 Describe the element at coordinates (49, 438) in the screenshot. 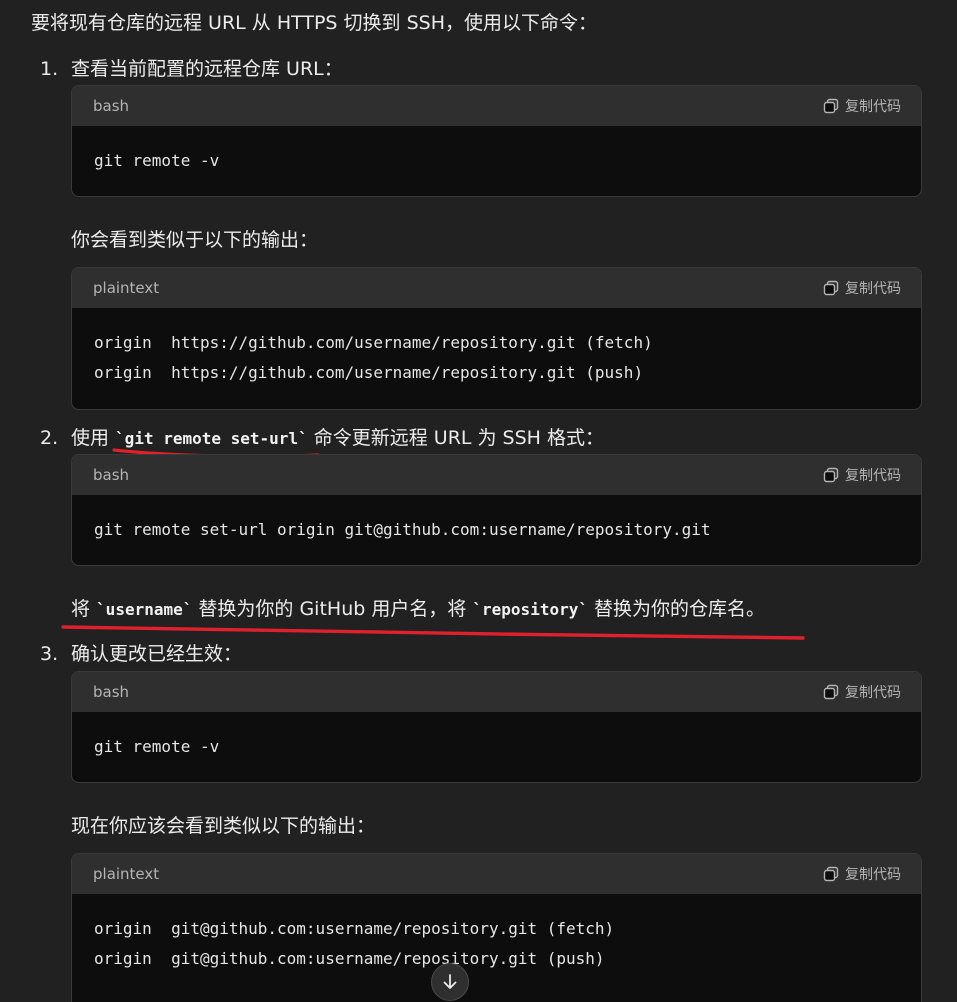

I see `step-2-number: 2.` at that location.